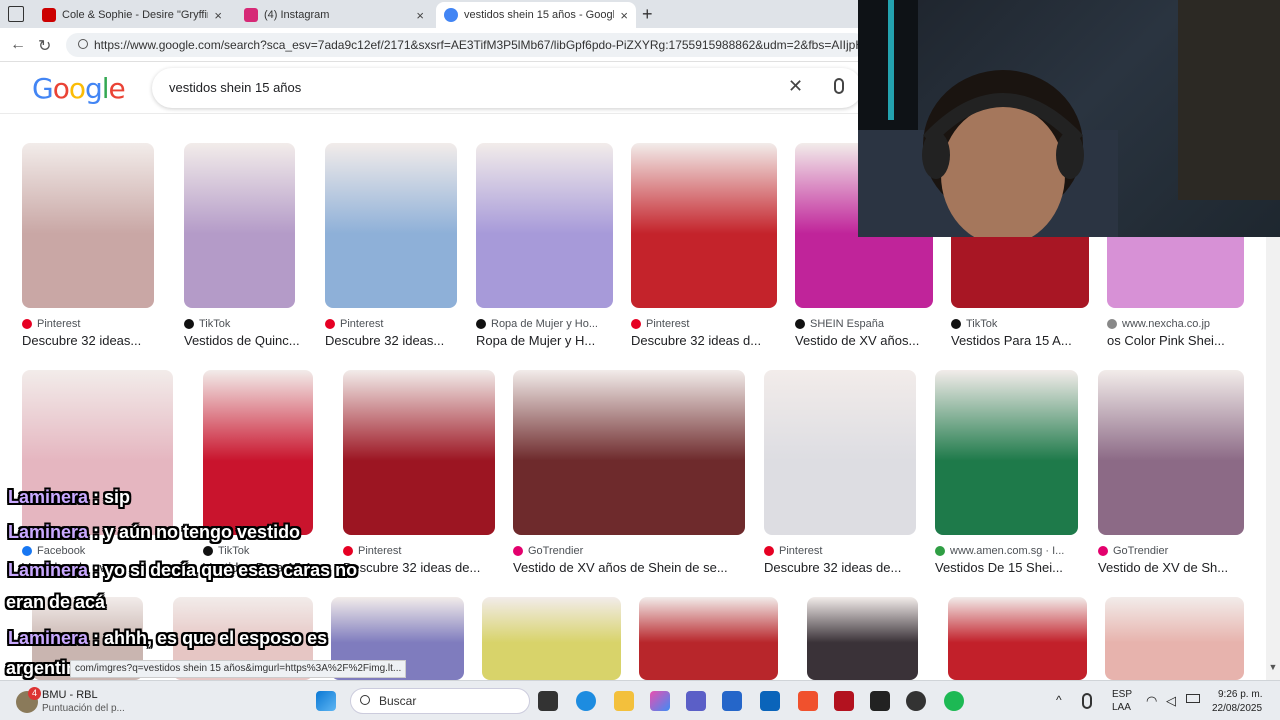 The height and width of the screenshot is (720, 1280). Describe the element at coordinates (536, 15) in the screenshot. I see `tab-google-search: vestidos shein 15 años - Google Search ×` at that location.